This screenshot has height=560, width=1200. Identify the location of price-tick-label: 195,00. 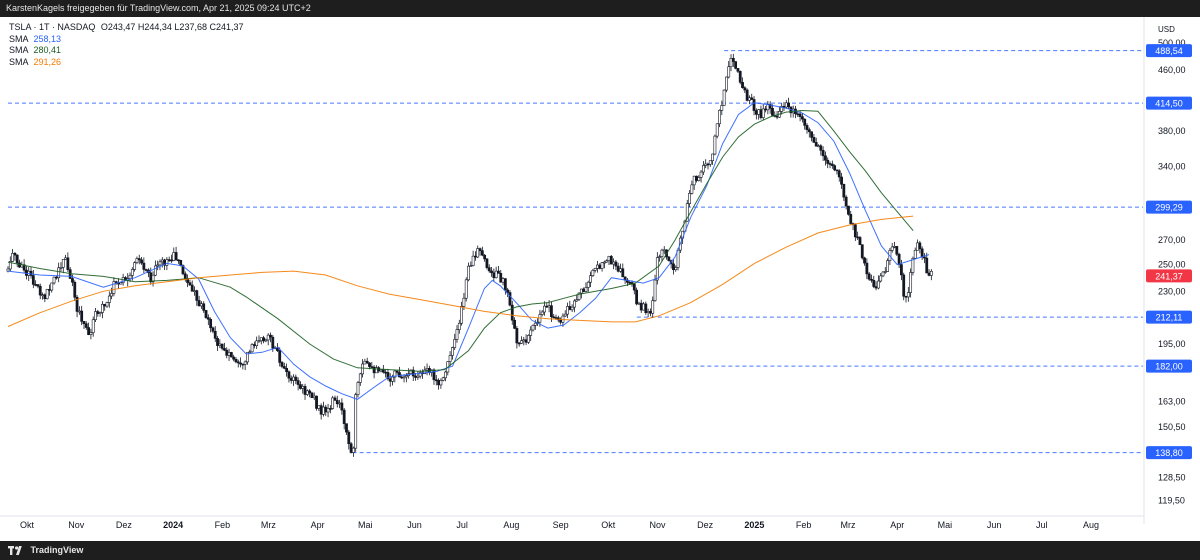
(1172, 344).